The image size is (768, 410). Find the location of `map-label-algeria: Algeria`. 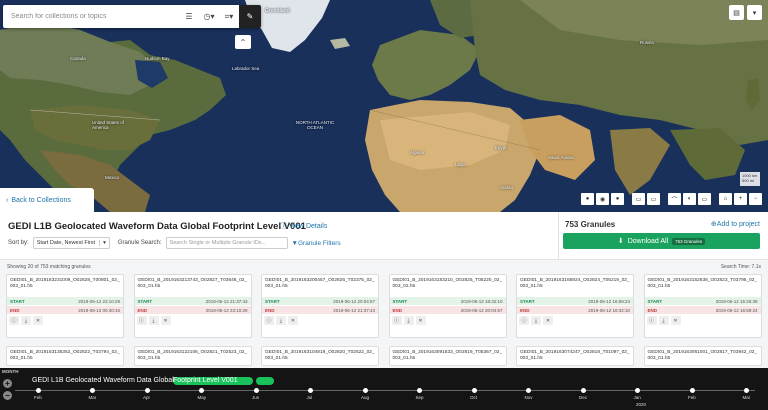

map-label-algeria: Algeria is located at coordinates (417, 152).